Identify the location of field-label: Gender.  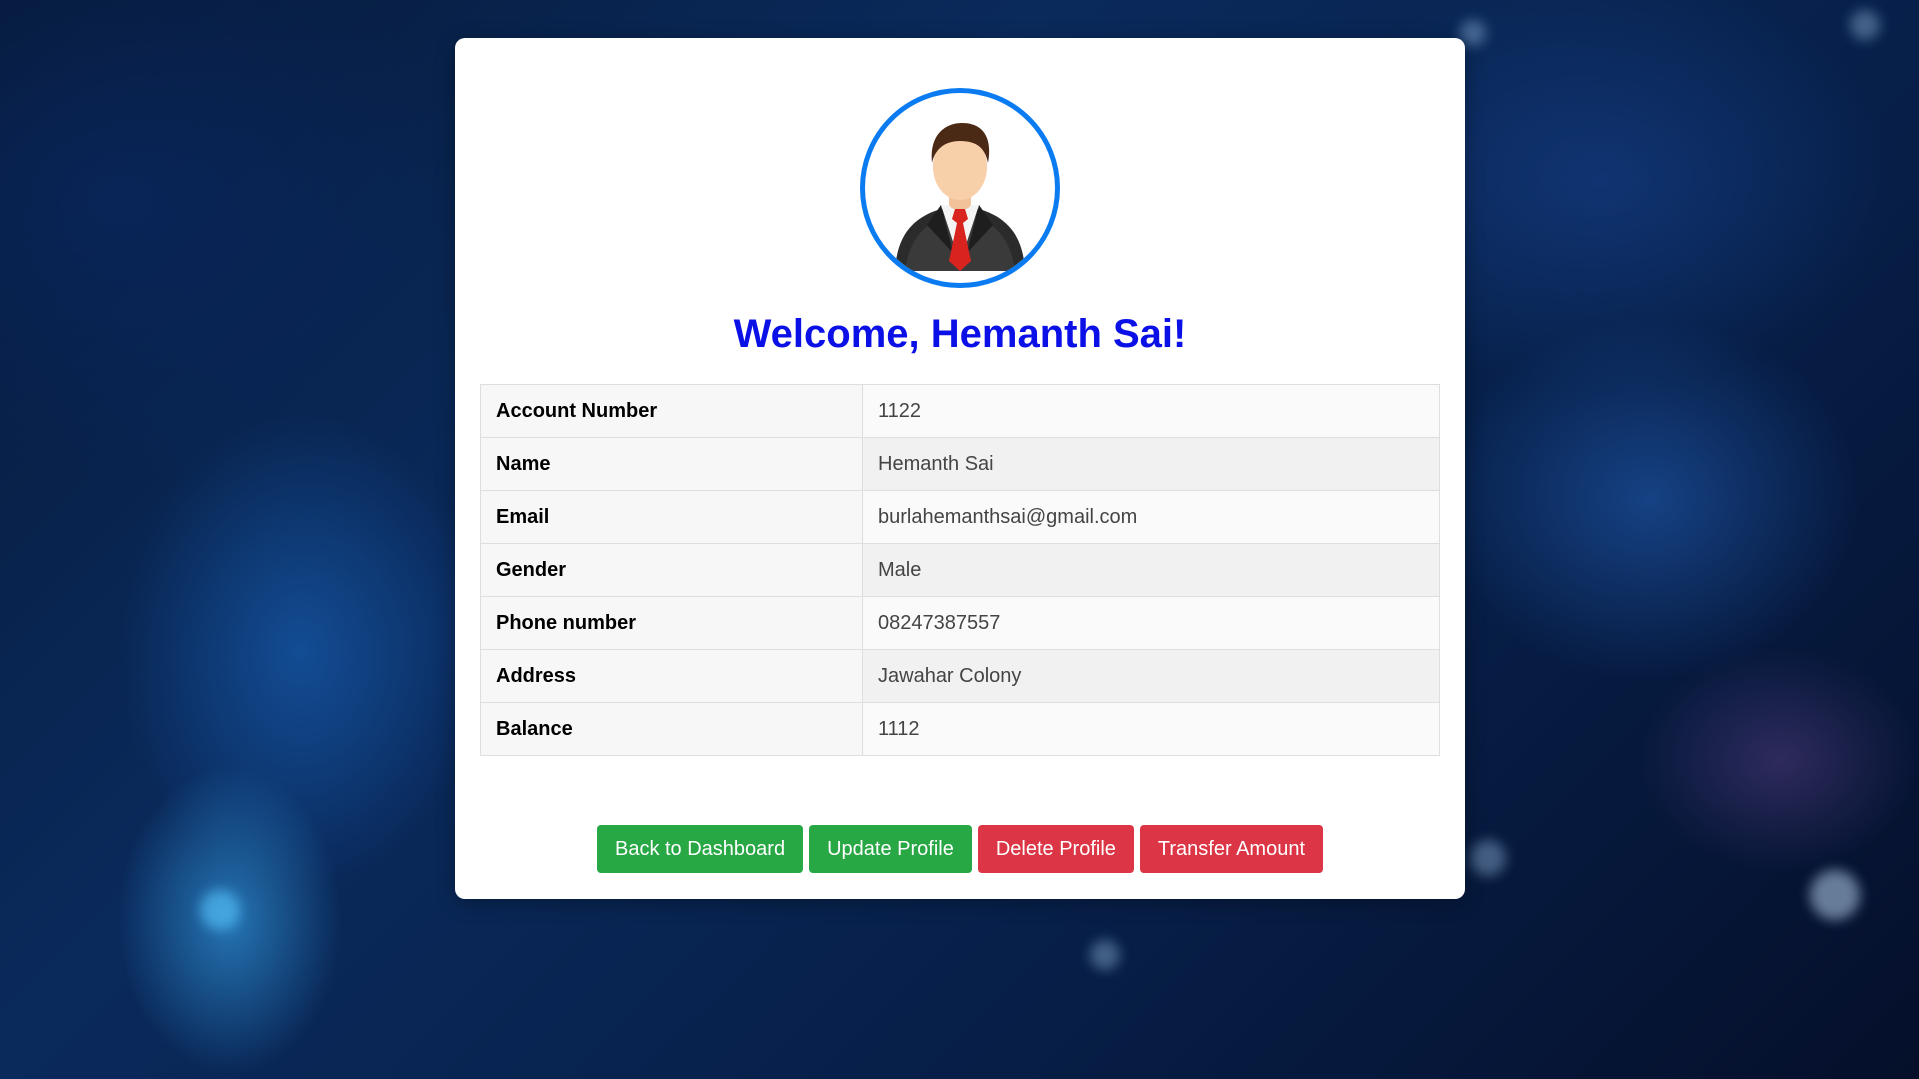
(671, 570).